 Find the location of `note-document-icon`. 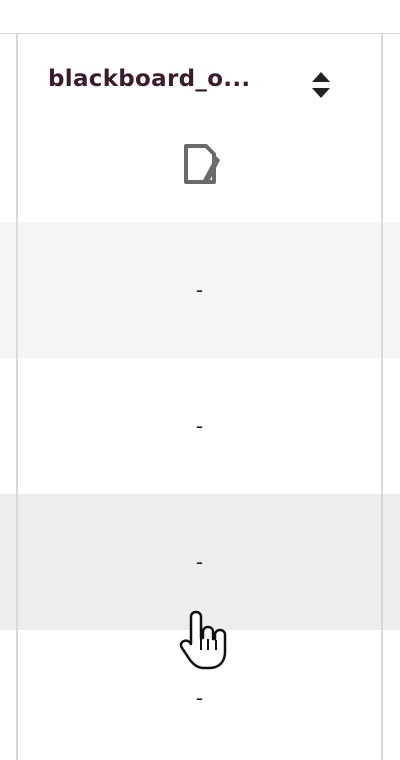

note-document-icon is located at coordinates (200, 164).